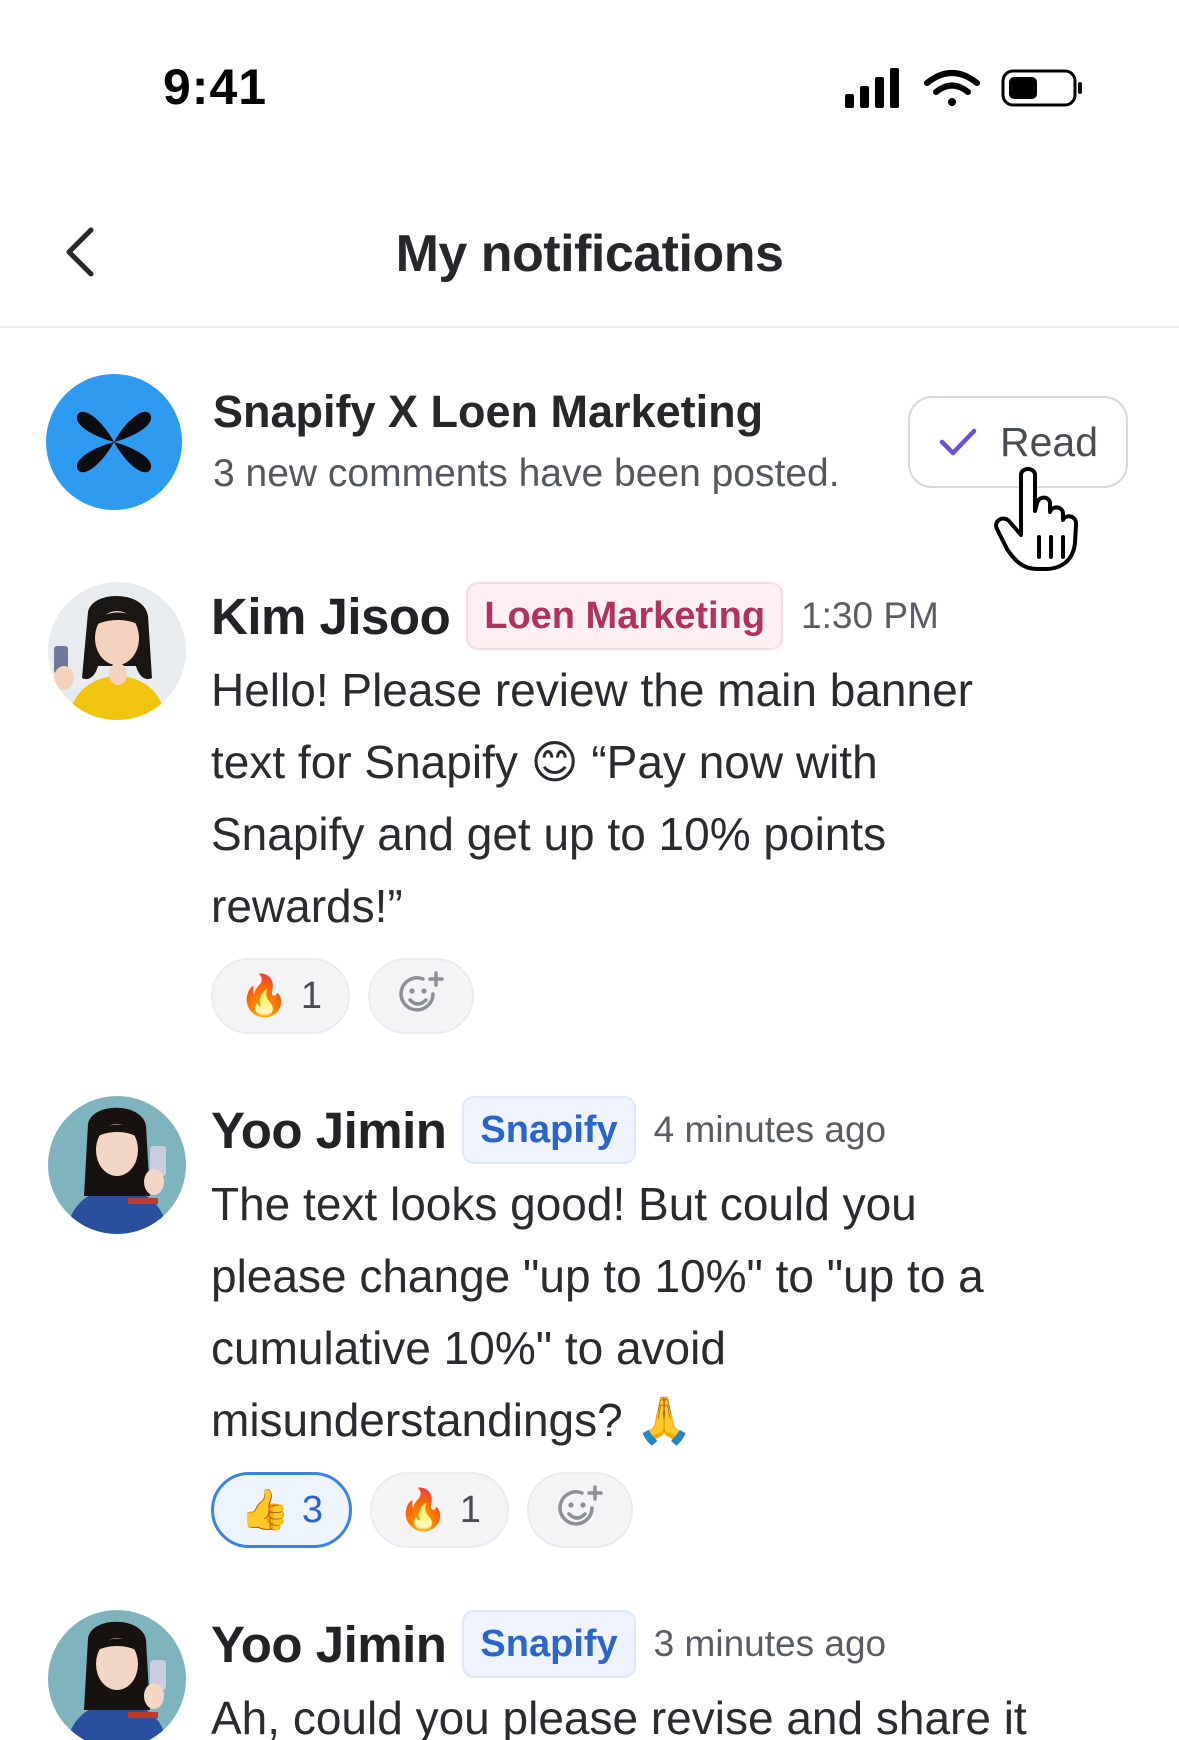  What do you see at coordinates (452, 1420) in the screenshot?
I see `comment-line: misunderstandings? 🙏` at bounding box center [452, 1420].